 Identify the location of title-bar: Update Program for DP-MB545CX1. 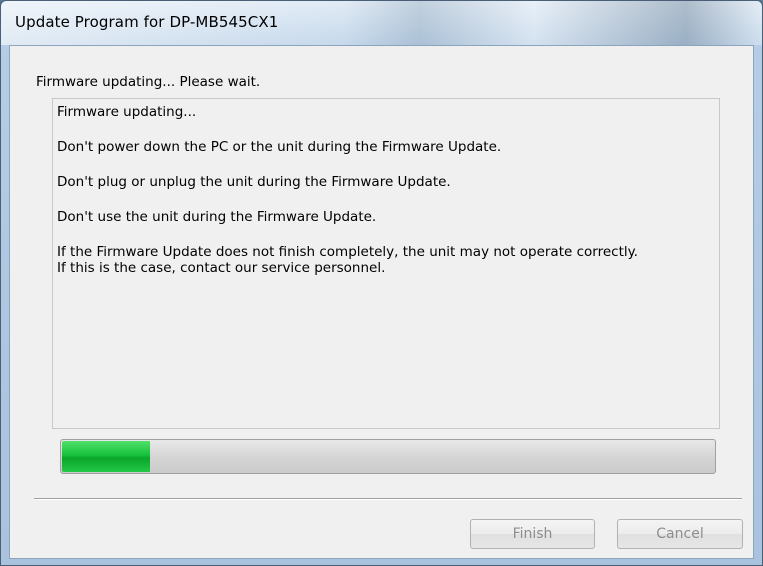
(381, 23).